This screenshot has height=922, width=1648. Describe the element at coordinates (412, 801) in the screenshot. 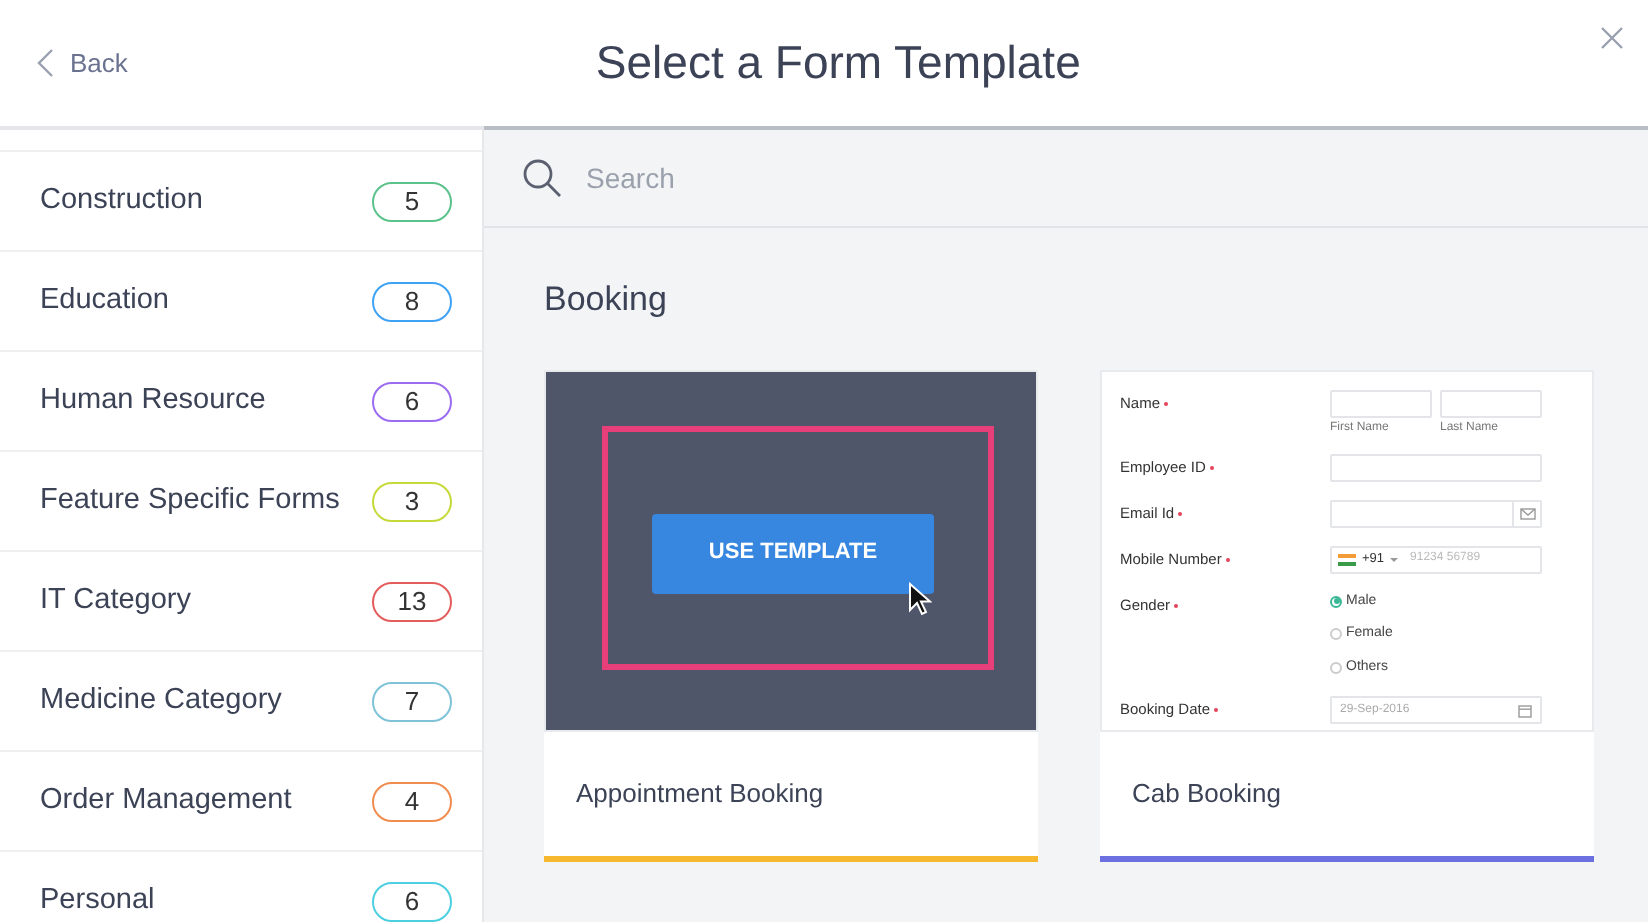

I see `count-badge: 4` at that location.